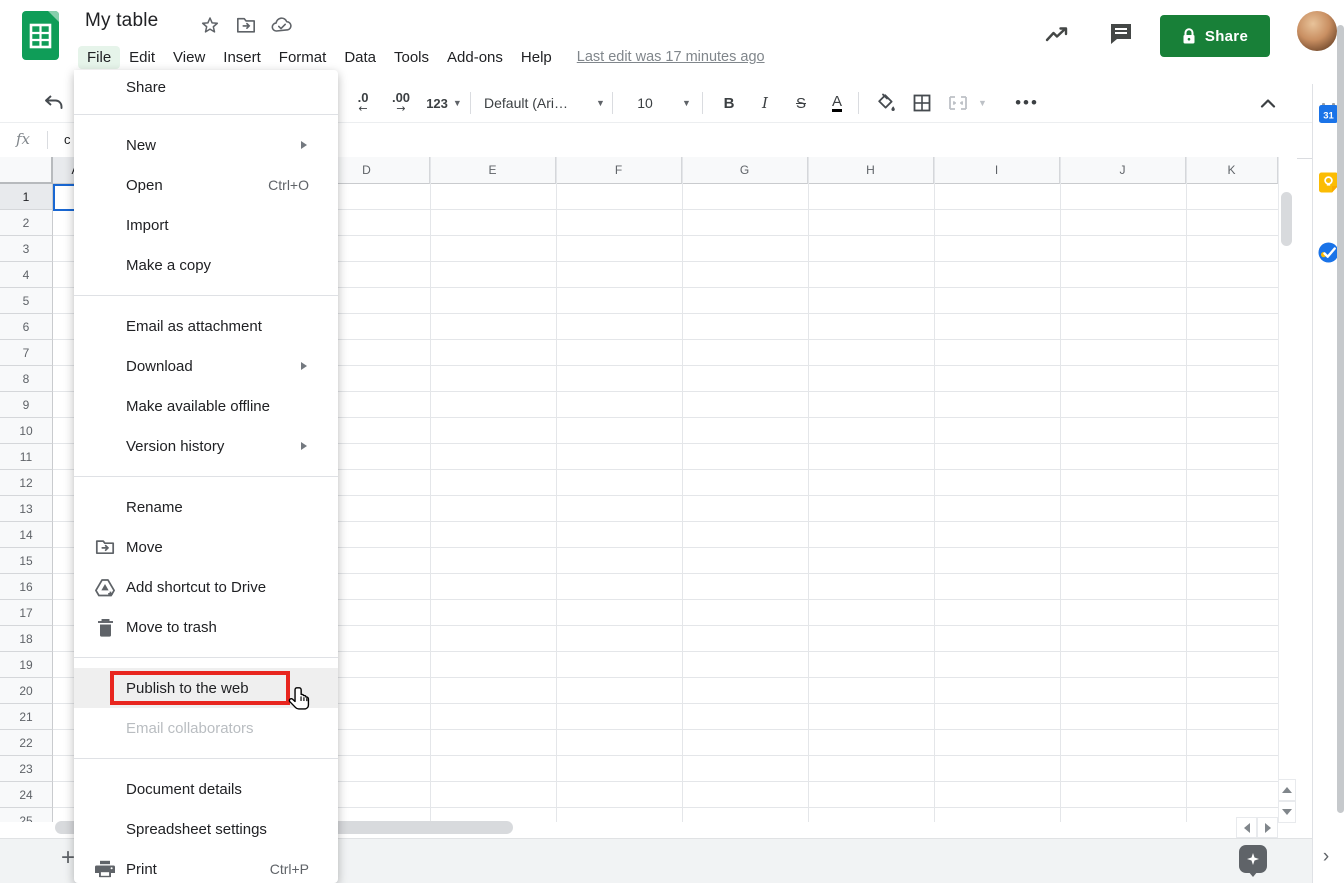 This screenshot has width=1344, height=883. Describe the element at coordinates (26, 717) in the screenshot. I see `row-header-21: 21` at that location.